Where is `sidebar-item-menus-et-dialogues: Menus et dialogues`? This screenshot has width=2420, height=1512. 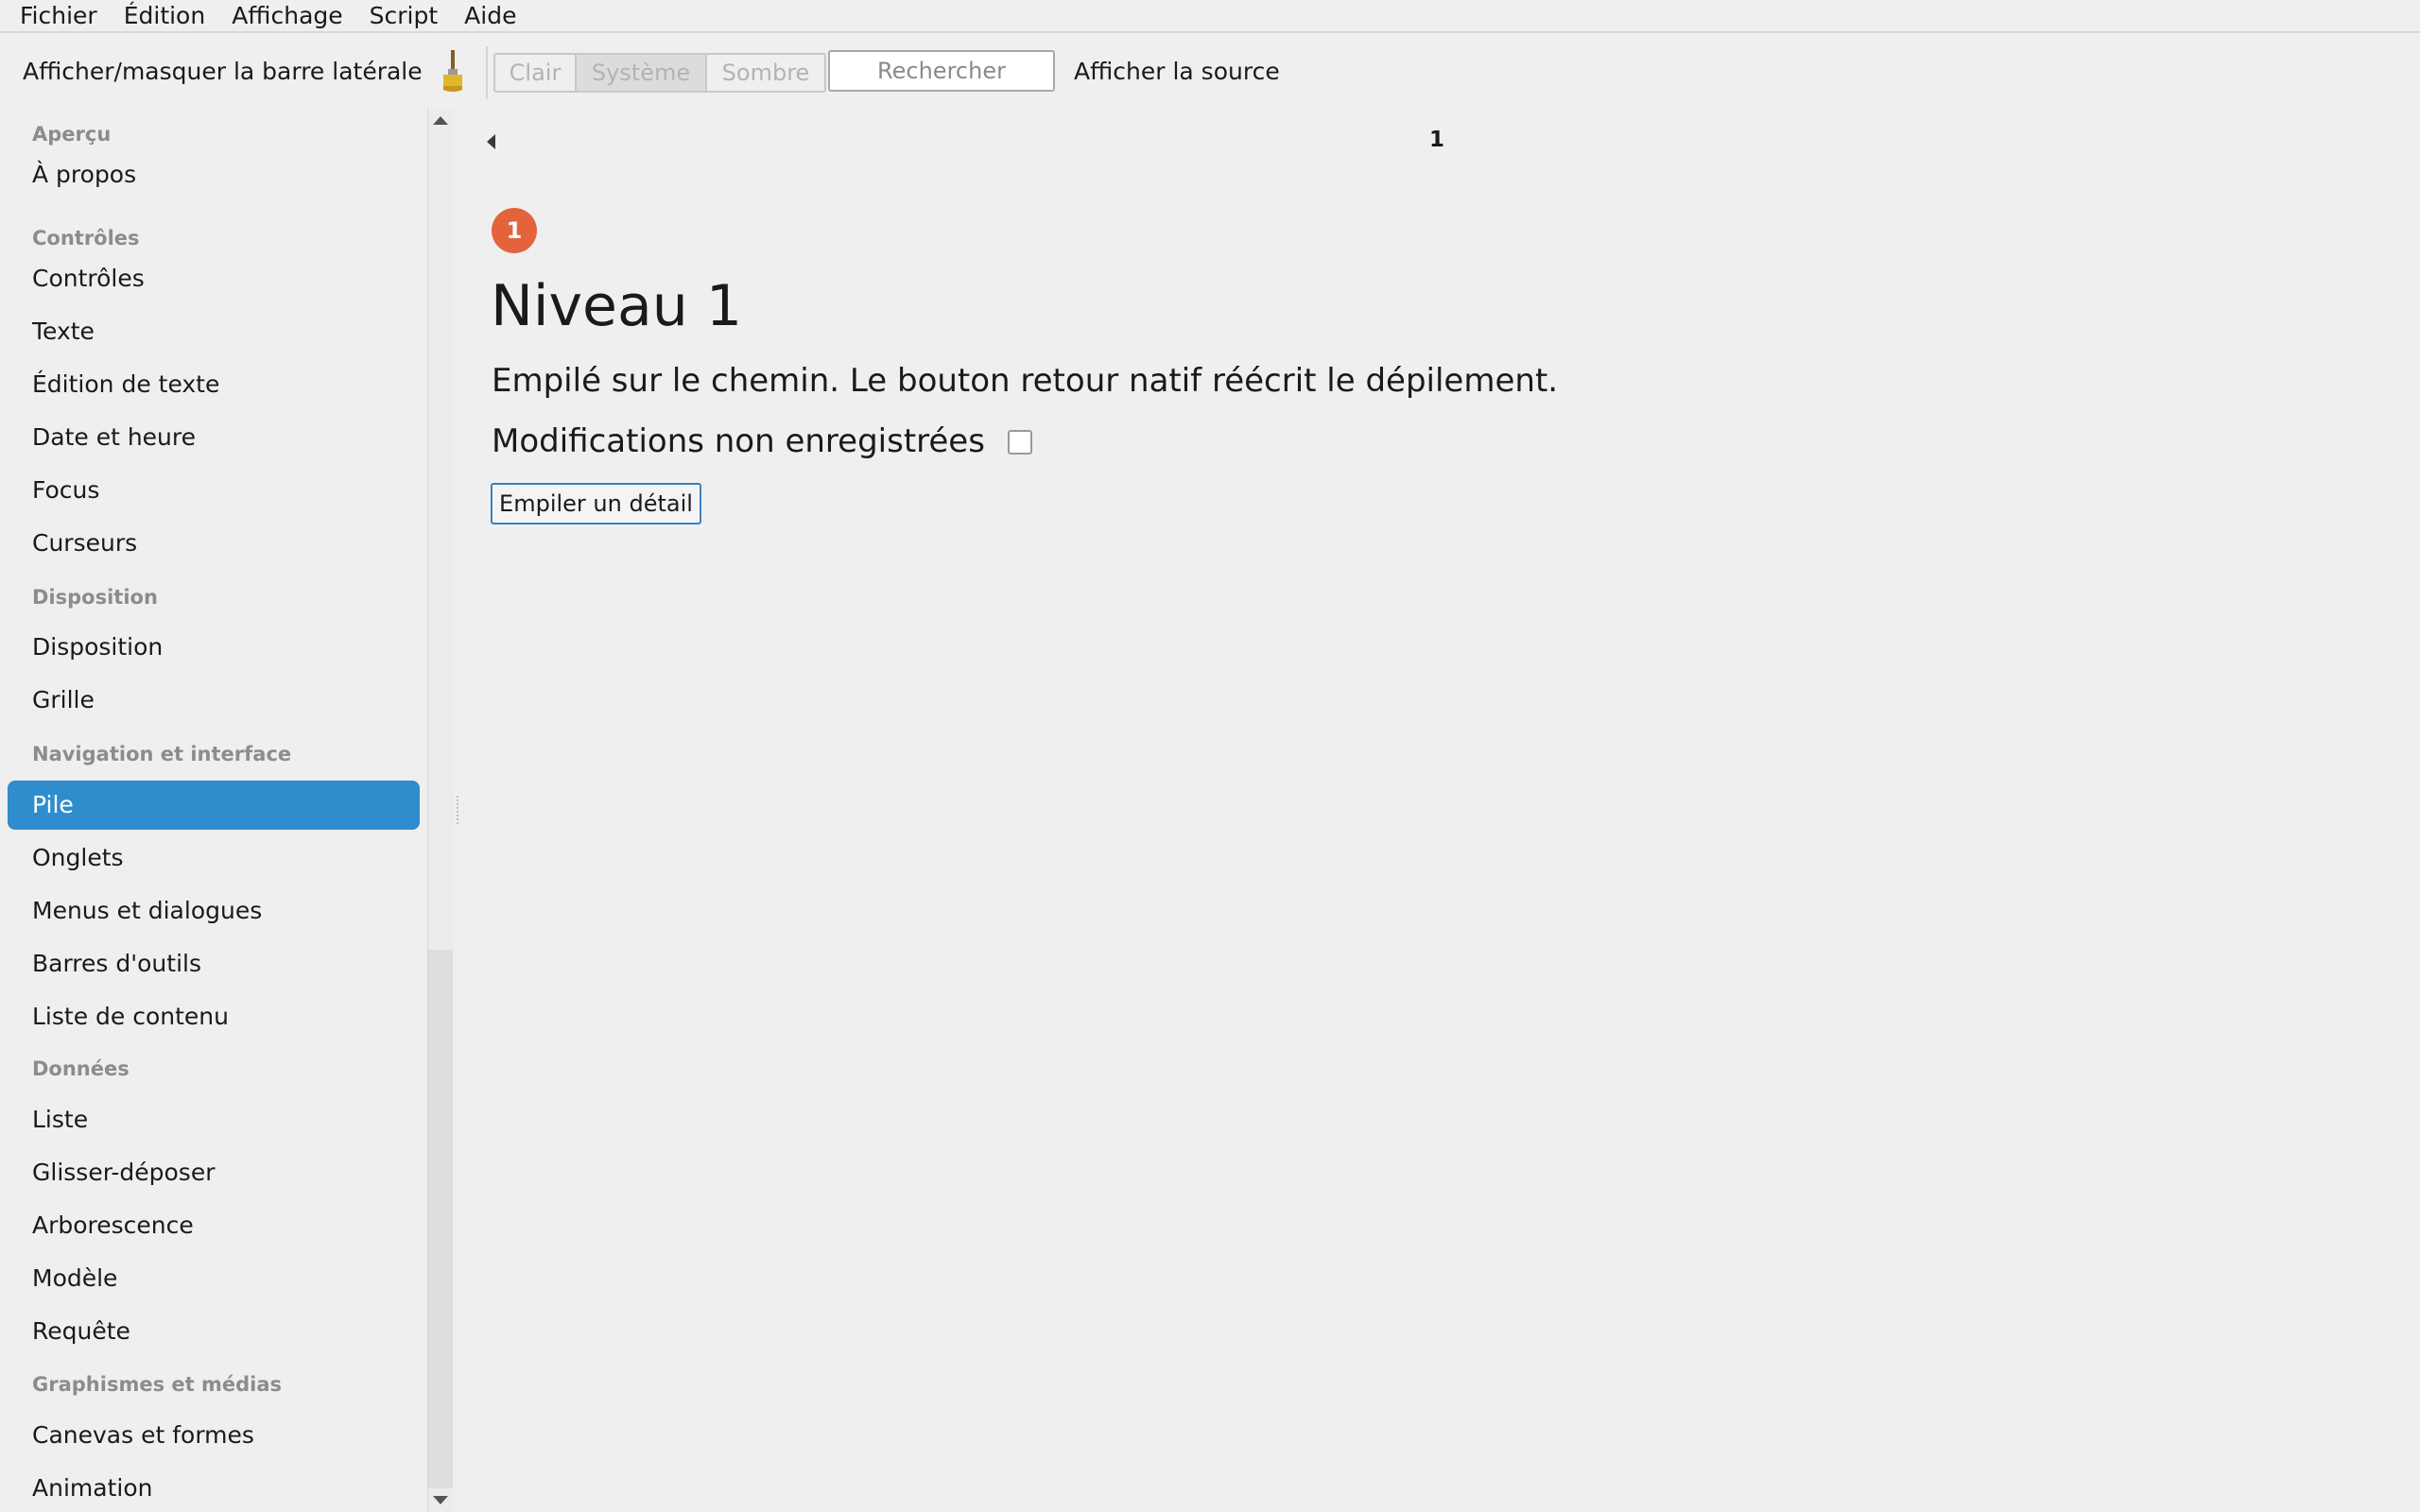 sidebar-item-menus-et-dialogues: Menus et dialogues is located at coordinates (214, 911).